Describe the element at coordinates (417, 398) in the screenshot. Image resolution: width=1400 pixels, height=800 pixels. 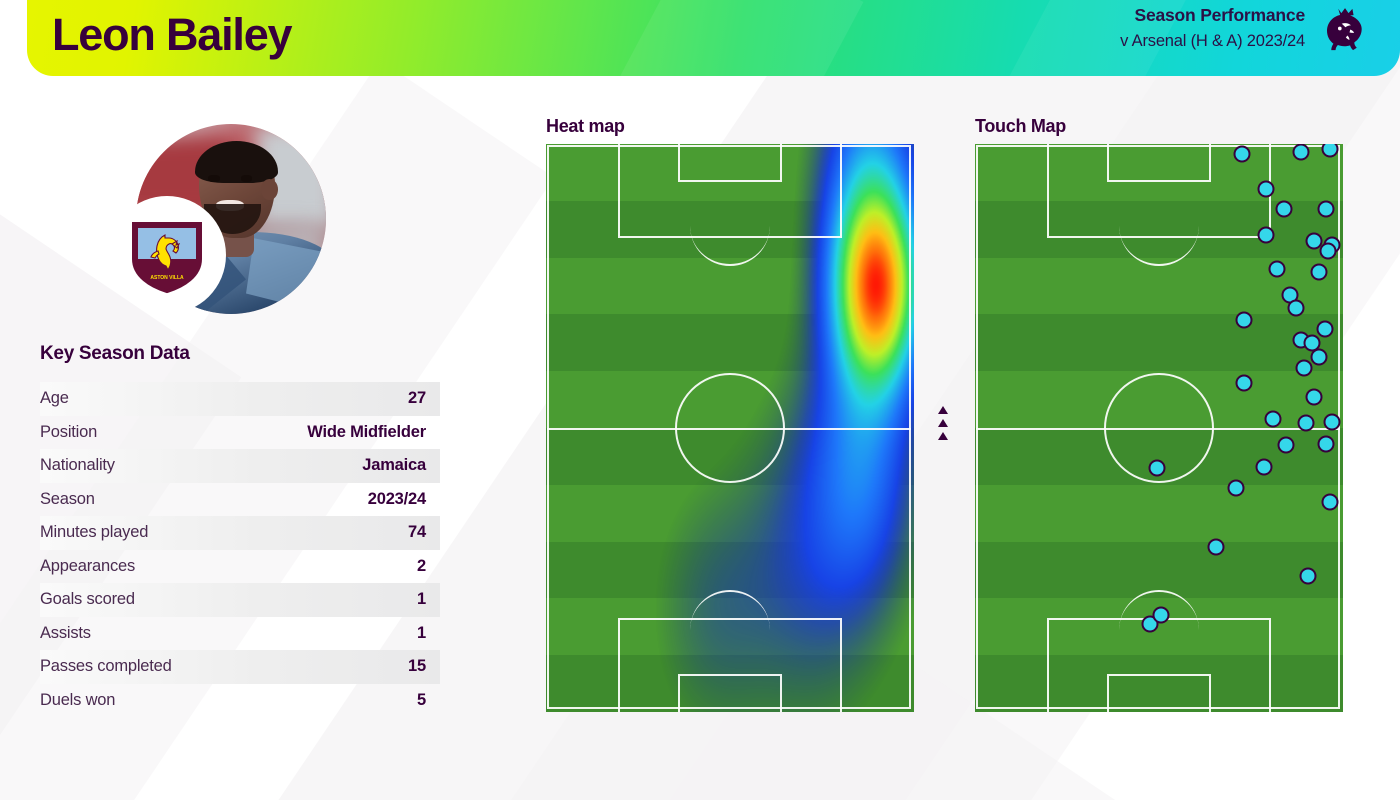
I see `stat-value: 27` at that location.